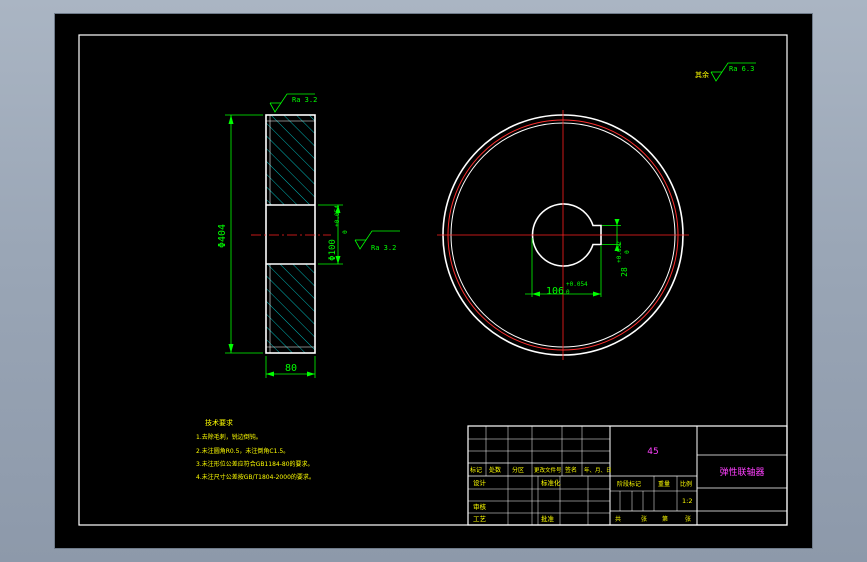  Describe the element at coordinates (337, 216) in the screenshot. I see `bore-tol-upper: +0.054` at that location.